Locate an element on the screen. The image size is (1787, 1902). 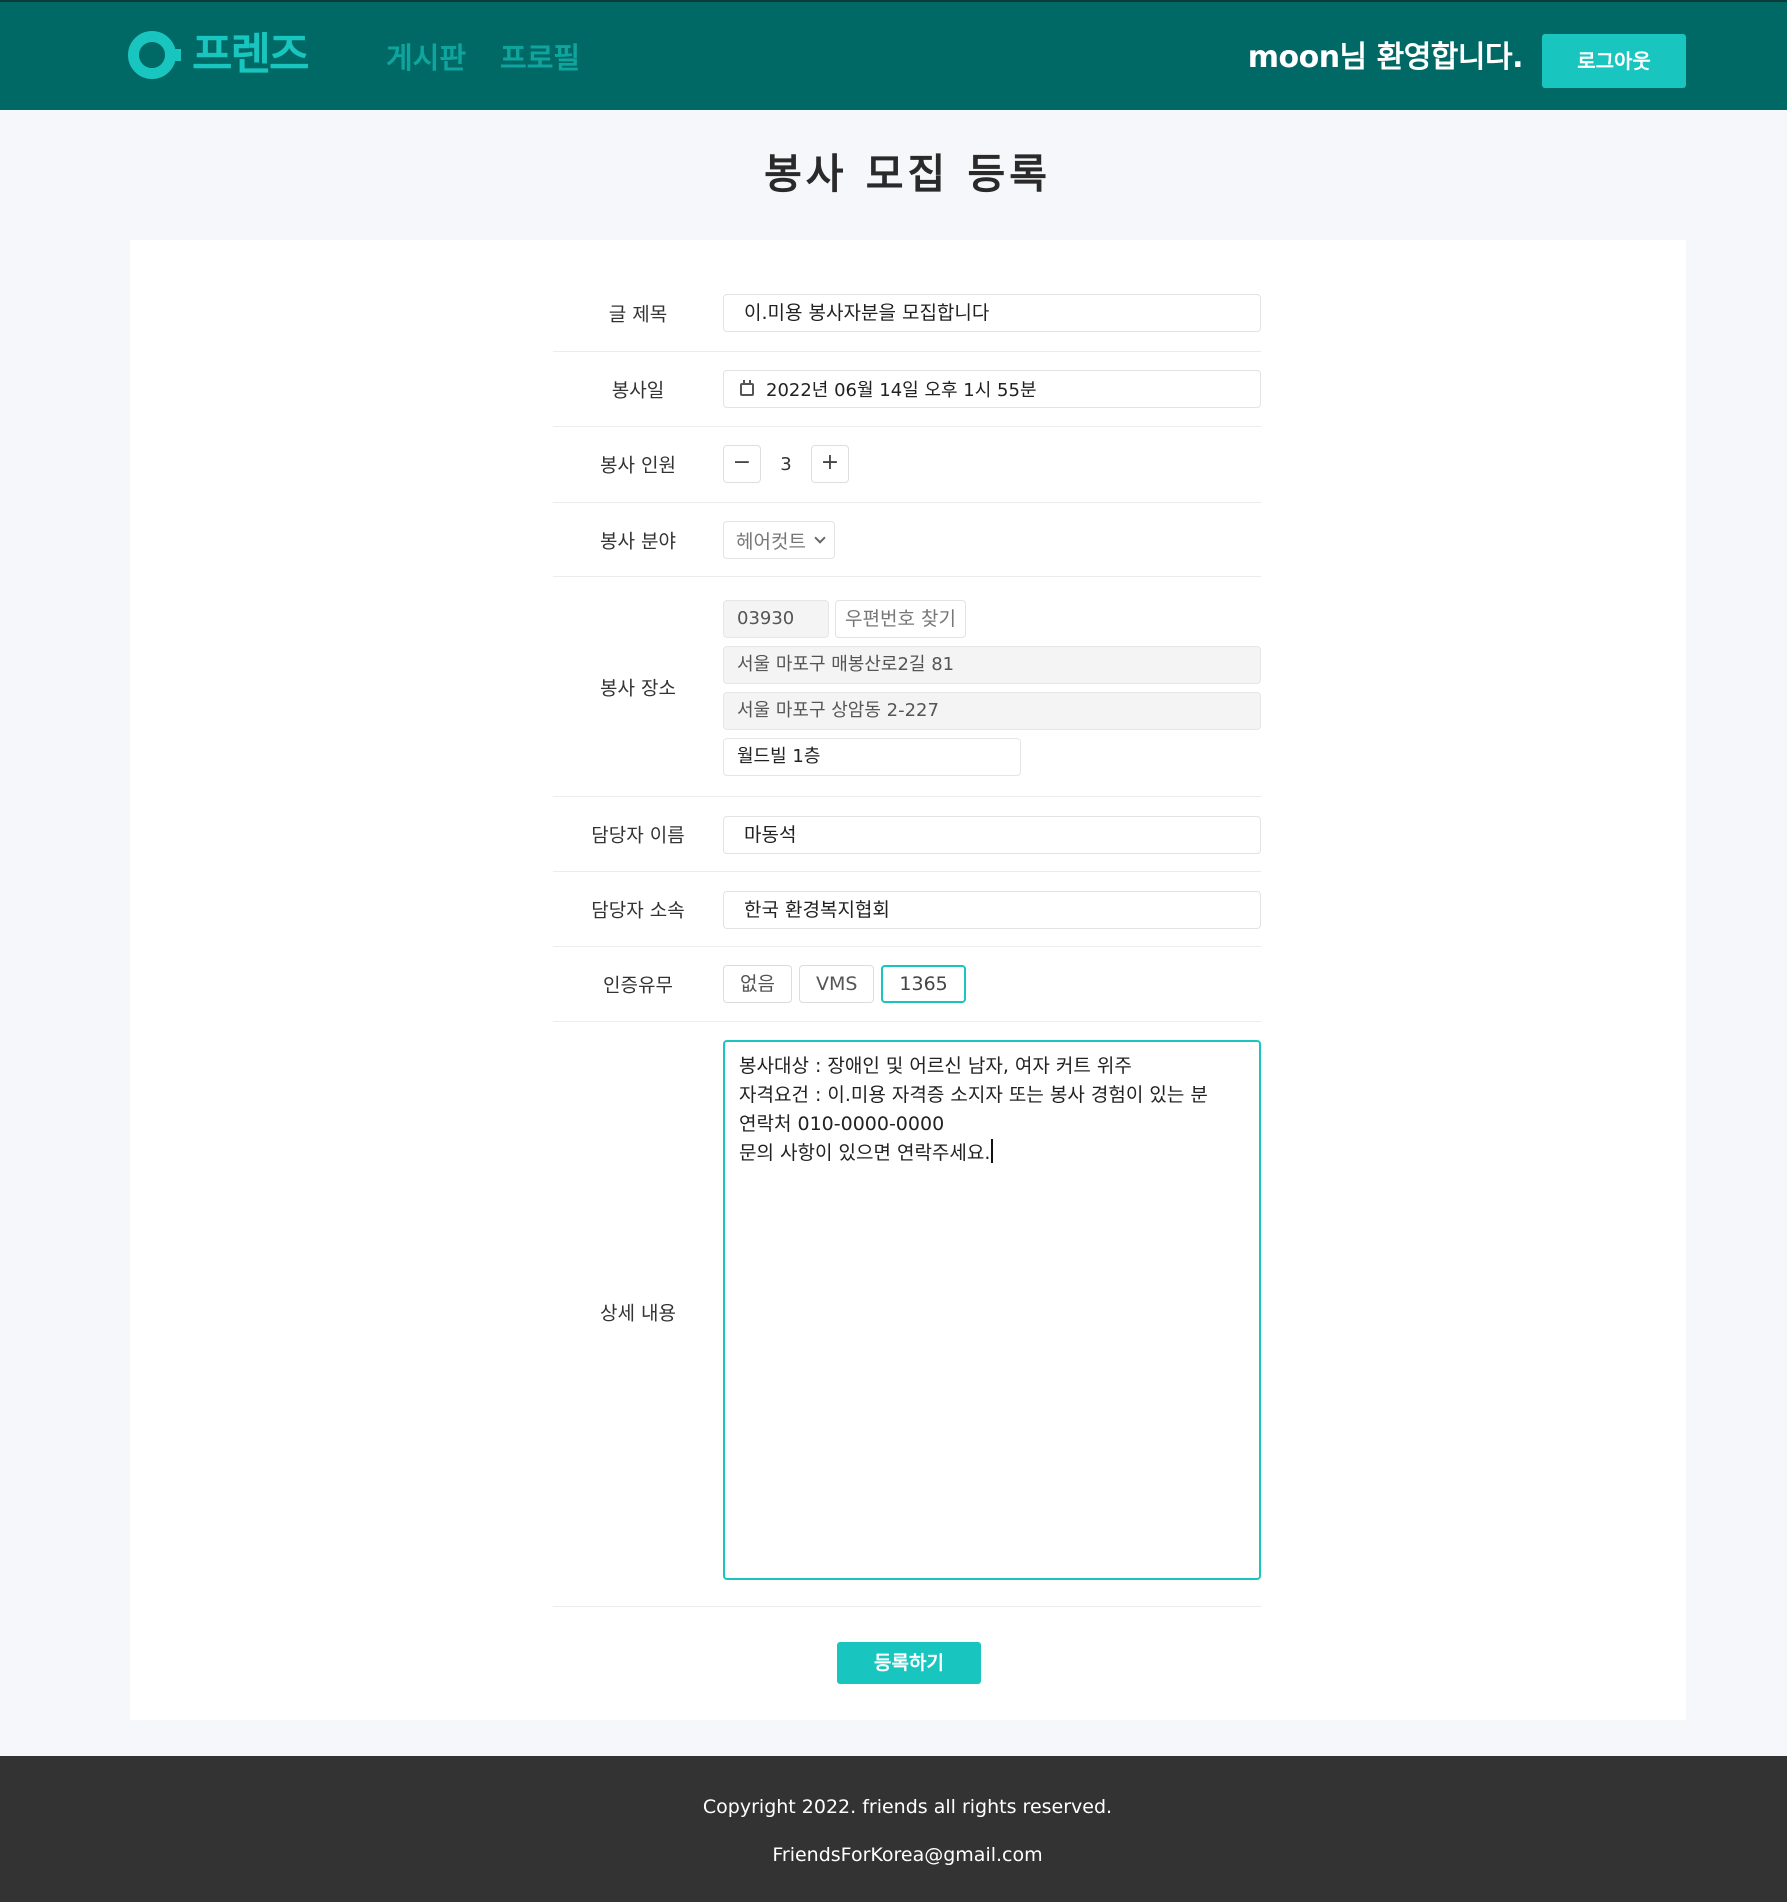
date-label: 봉사일 is located at coordinates (638, 390).